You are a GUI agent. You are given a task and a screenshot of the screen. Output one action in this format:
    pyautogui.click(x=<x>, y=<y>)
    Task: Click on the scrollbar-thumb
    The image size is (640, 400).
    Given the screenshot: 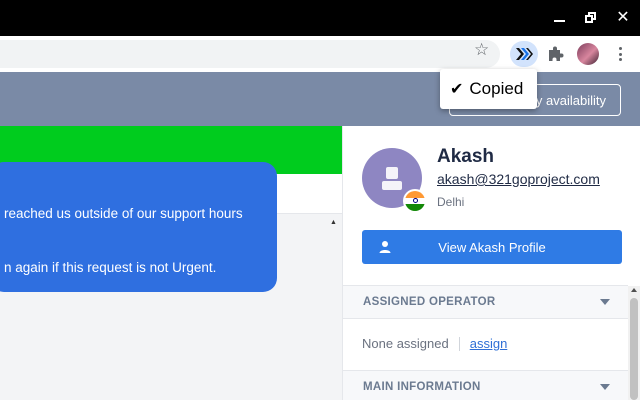 What is the action you would take?
    pyautogui.click(x=634, y=349)
    